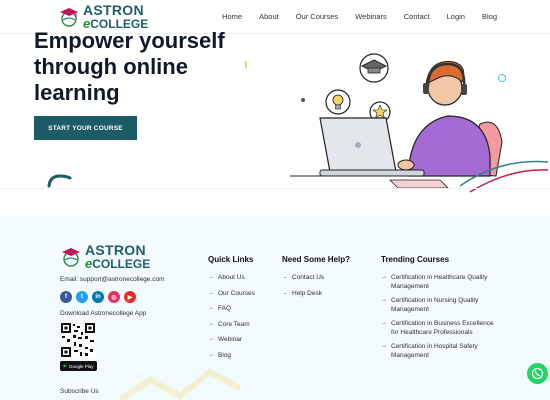 This screenshot has height=400, width=550. I want to click on footer-link: → Blog, so click(231, 355).